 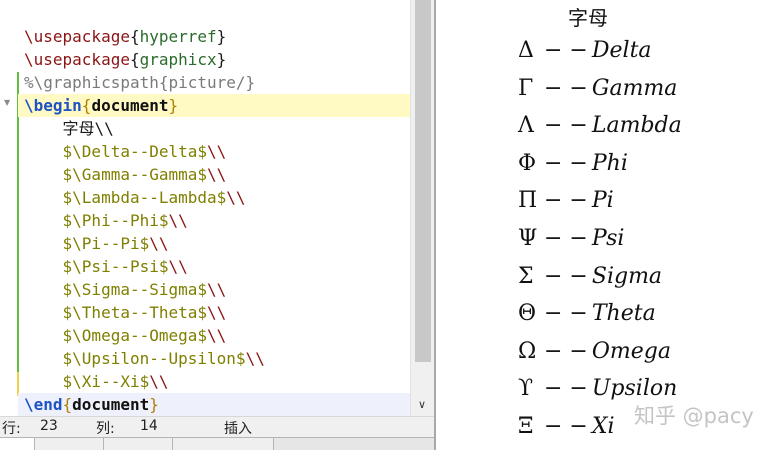 I want to click on code-token: $\Pi--Pi$, so click(x=106, y=243).